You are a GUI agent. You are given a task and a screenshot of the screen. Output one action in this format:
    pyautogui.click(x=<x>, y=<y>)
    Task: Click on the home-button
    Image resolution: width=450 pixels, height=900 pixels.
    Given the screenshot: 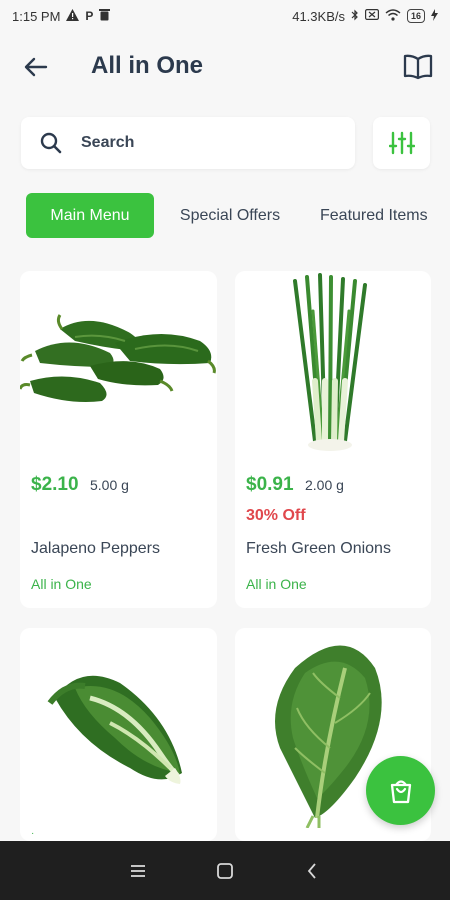 What is the action you would take?
    pyautogui.click(x=225, y=871)
    